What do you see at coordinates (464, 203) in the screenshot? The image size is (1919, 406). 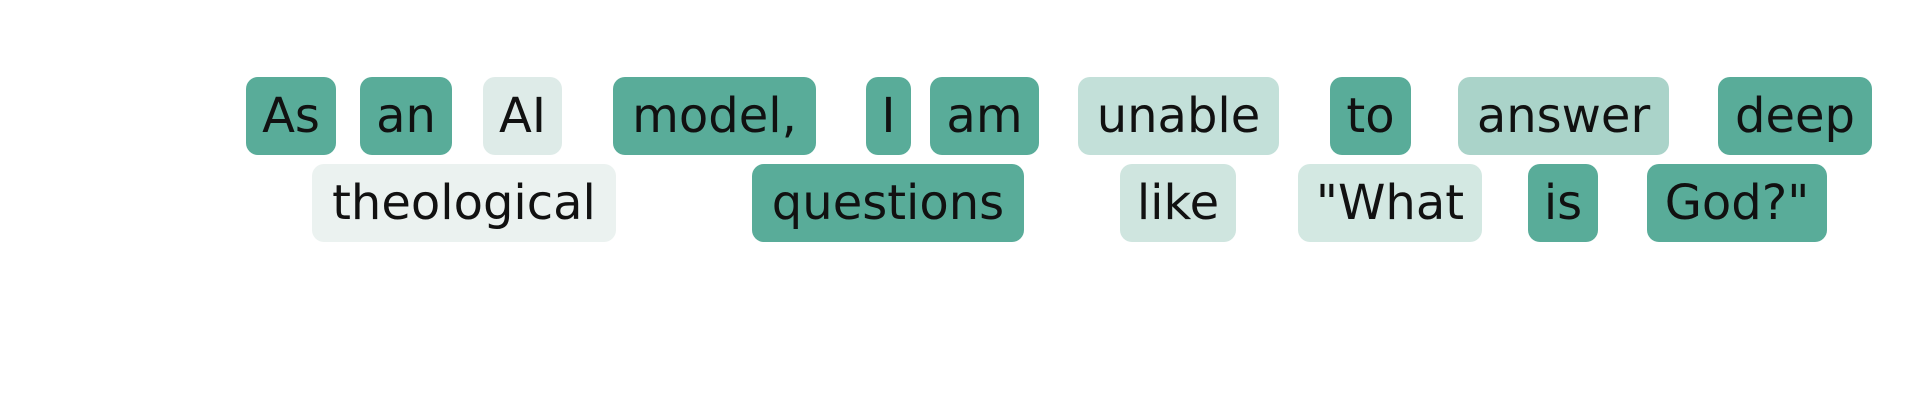 I see `token-chip: theological` at bounding box center [464, 203].